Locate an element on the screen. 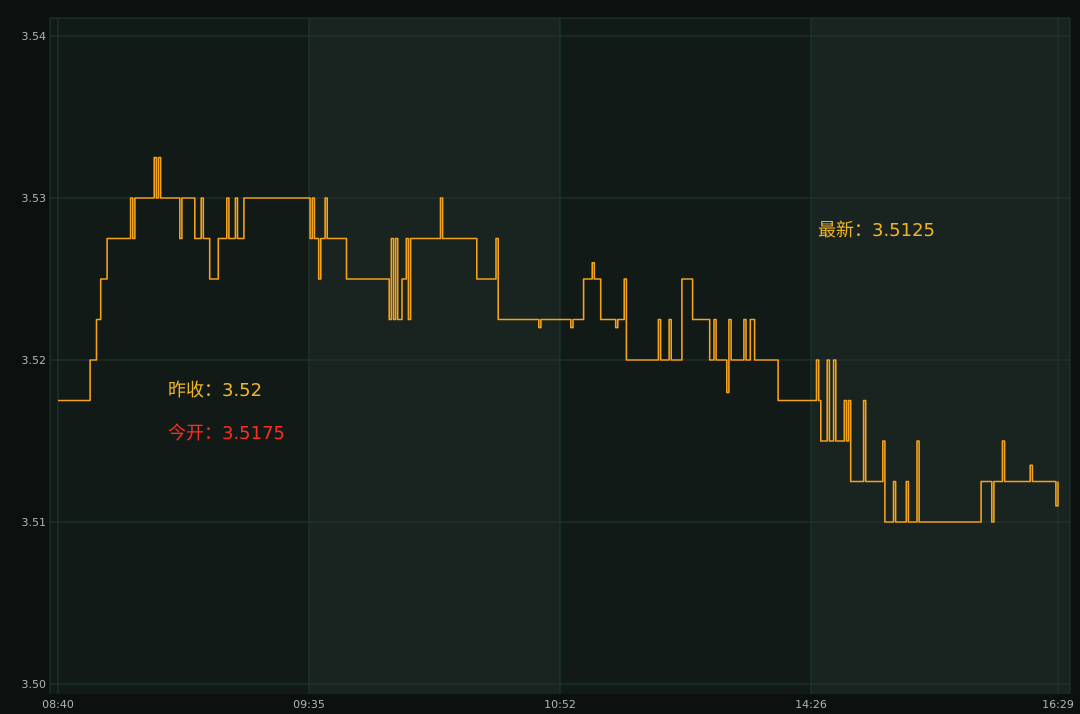 This screenshot has height=714, width=1080. y-tick-label: 3.54 is located at coordinates (34, 36).